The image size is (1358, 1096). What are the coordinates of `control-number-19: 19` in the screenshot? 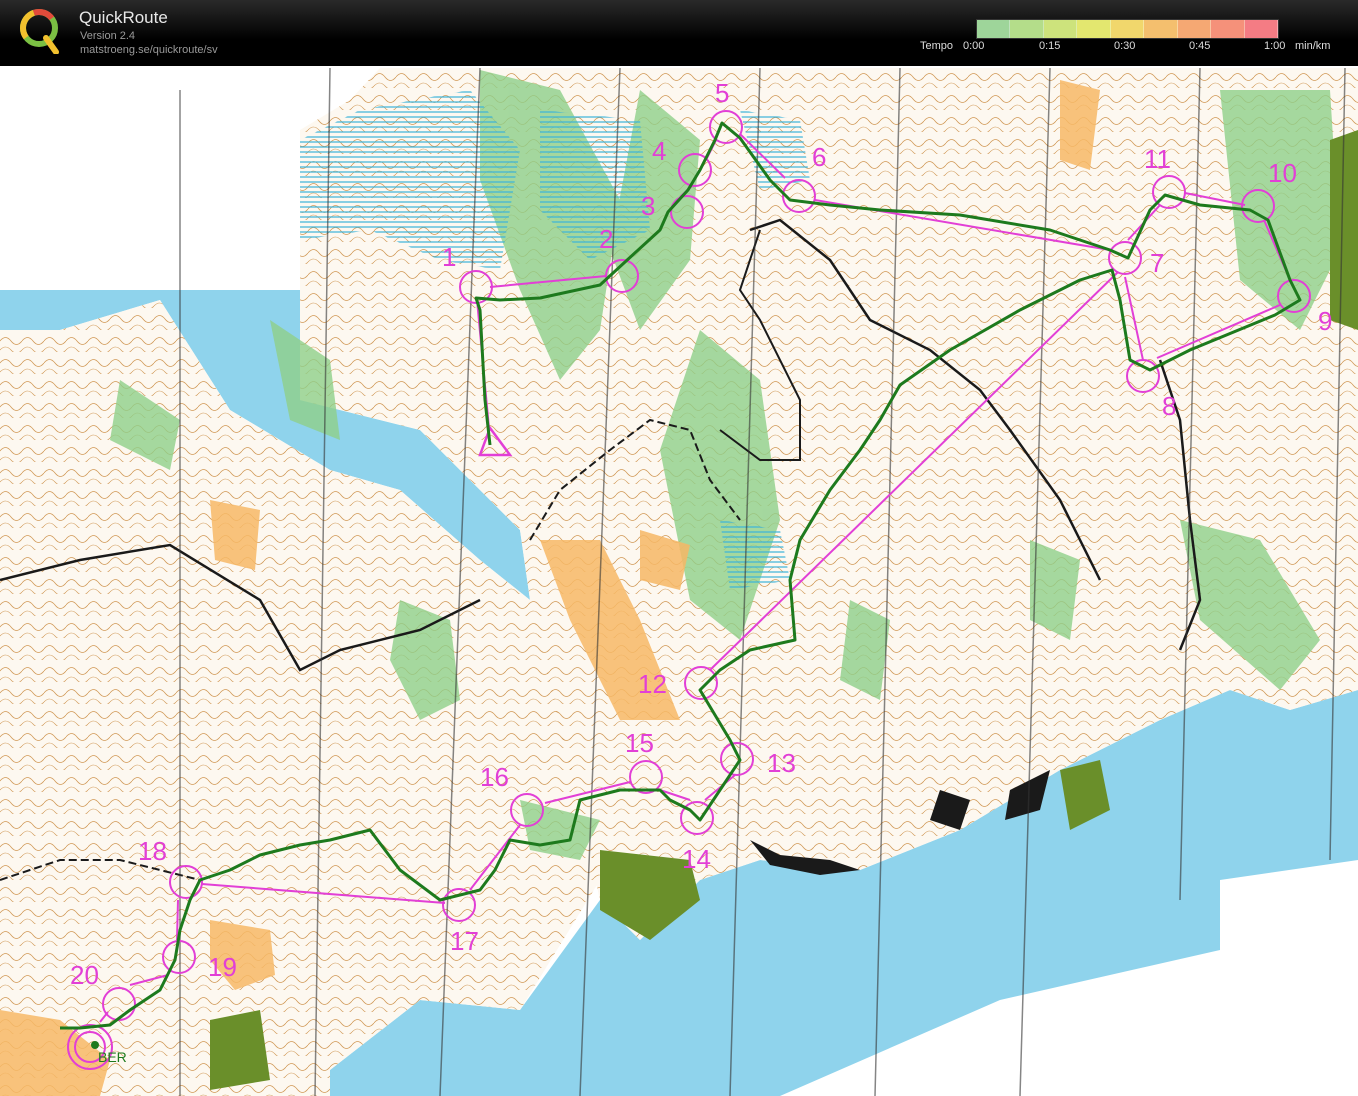 It's located at (222, 967).